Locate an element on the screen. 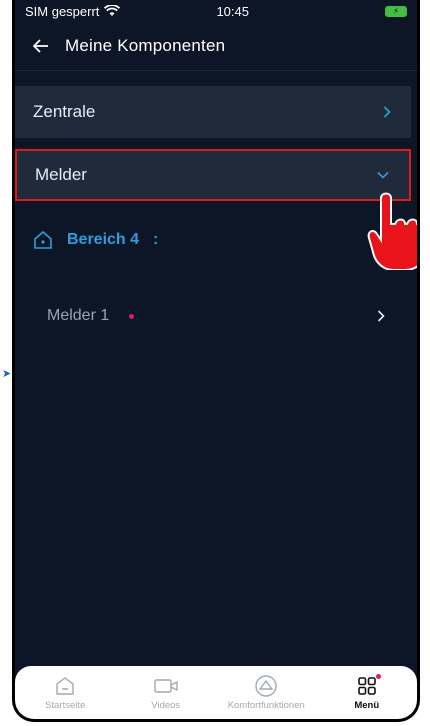 Image resolution: width=430 pixels, height=726 pixels. tab-komfortfunktionen: Komfortfunktionen is located at coordinates (266, 691).